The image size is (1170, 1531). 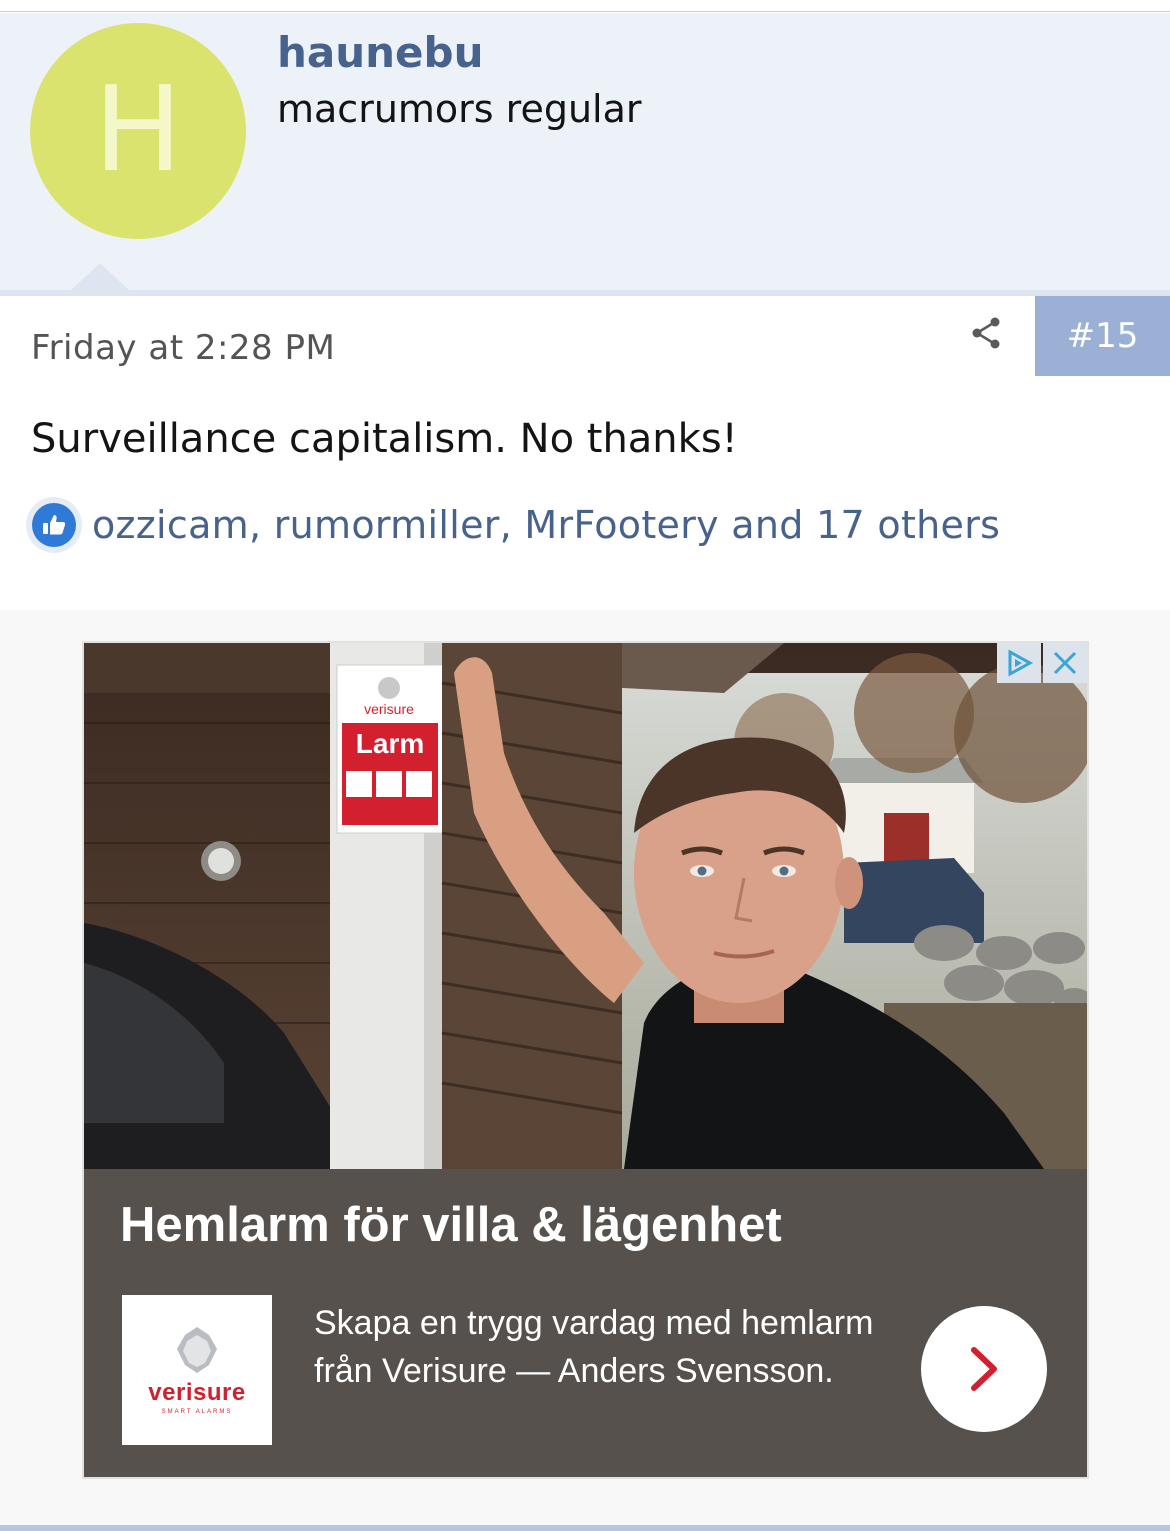 What do you see at coordinates (1042, 663) in the screenshot?
I see `adchoices-bar` at bounding box center [1042, 663].